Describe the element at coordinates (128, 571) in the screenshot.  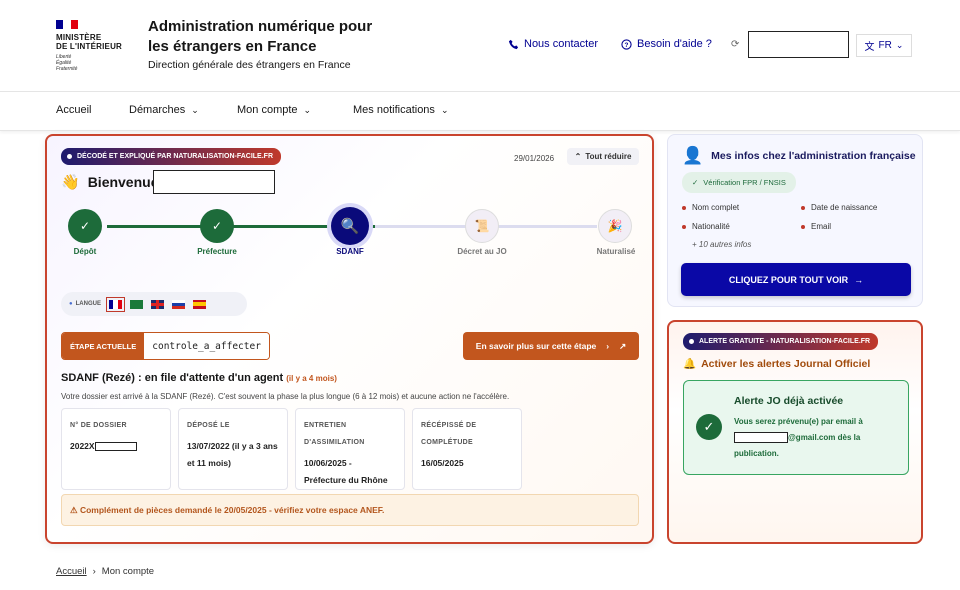
I see `breadcrumb-current: Mon compte` at that location.